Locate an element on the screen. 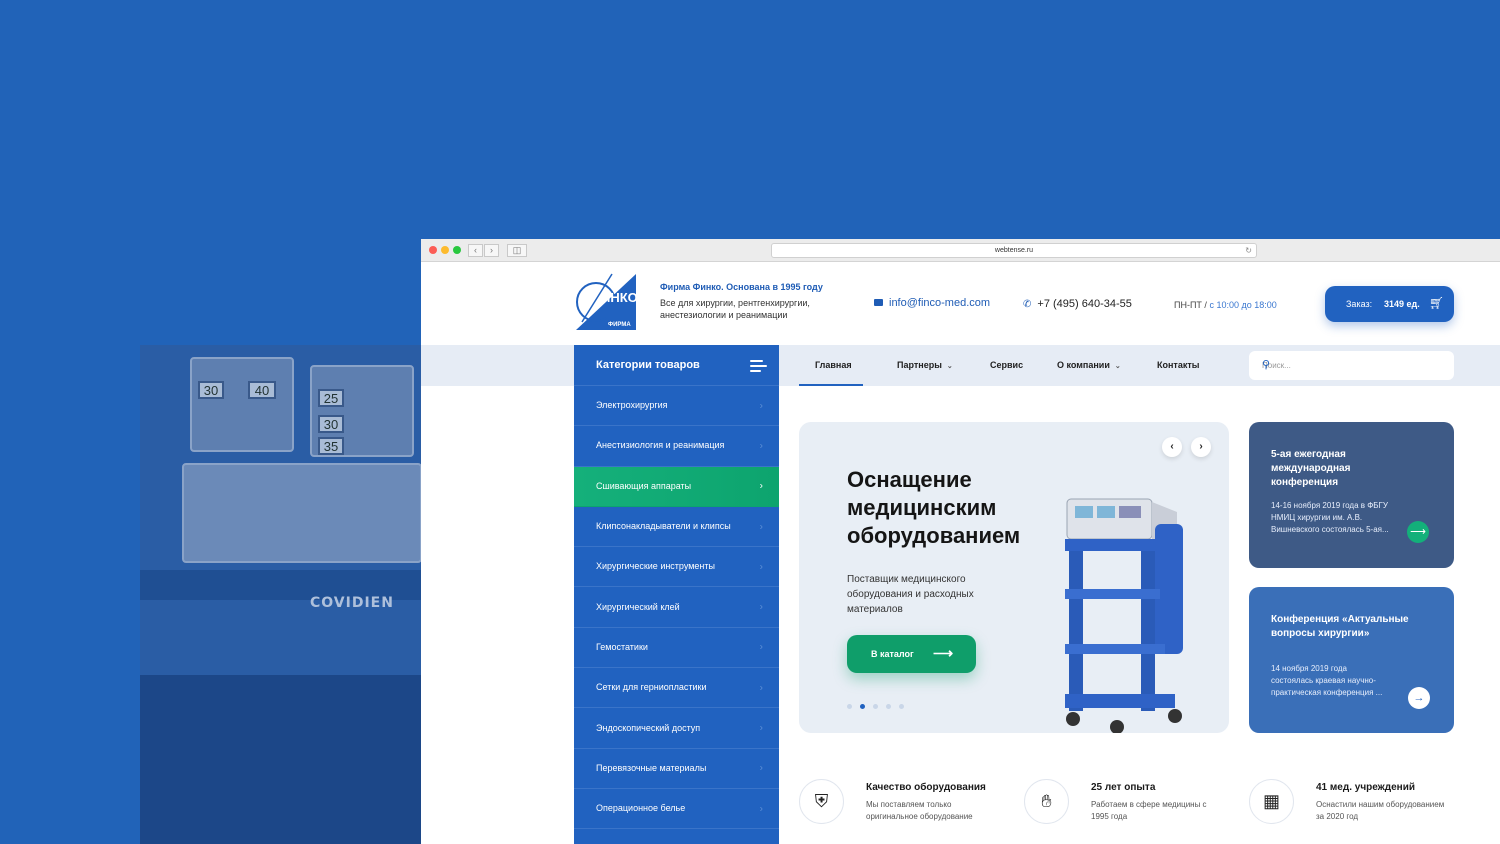 The image size is (1500, 844). reload-icon: ↻ is located at coordinates (1248, 250).